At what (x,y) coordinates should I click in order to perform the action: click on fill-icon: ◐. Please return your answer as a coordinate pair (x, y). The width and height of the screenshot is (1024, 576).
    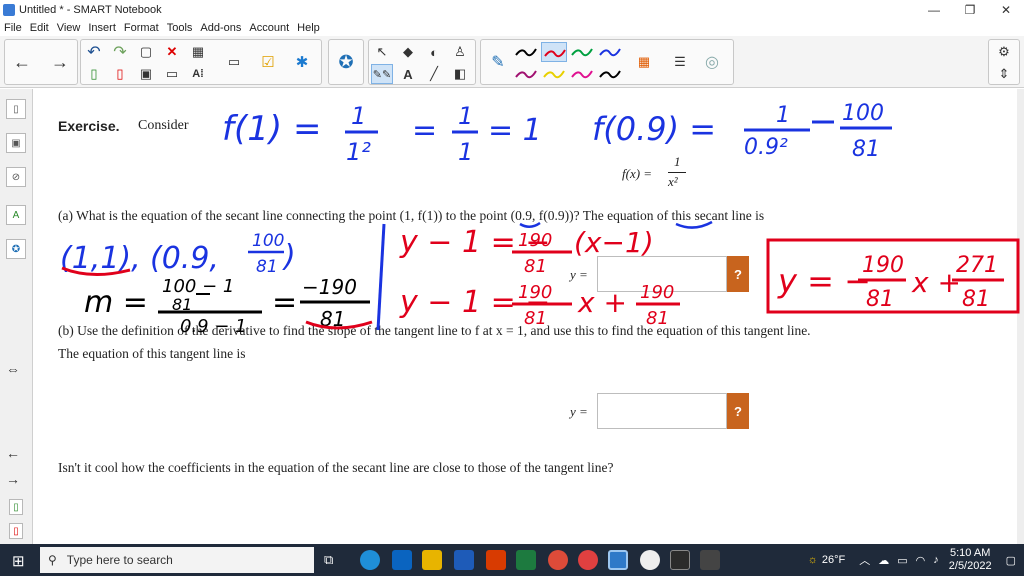
    Looking at the image, I should click on (434, 52).